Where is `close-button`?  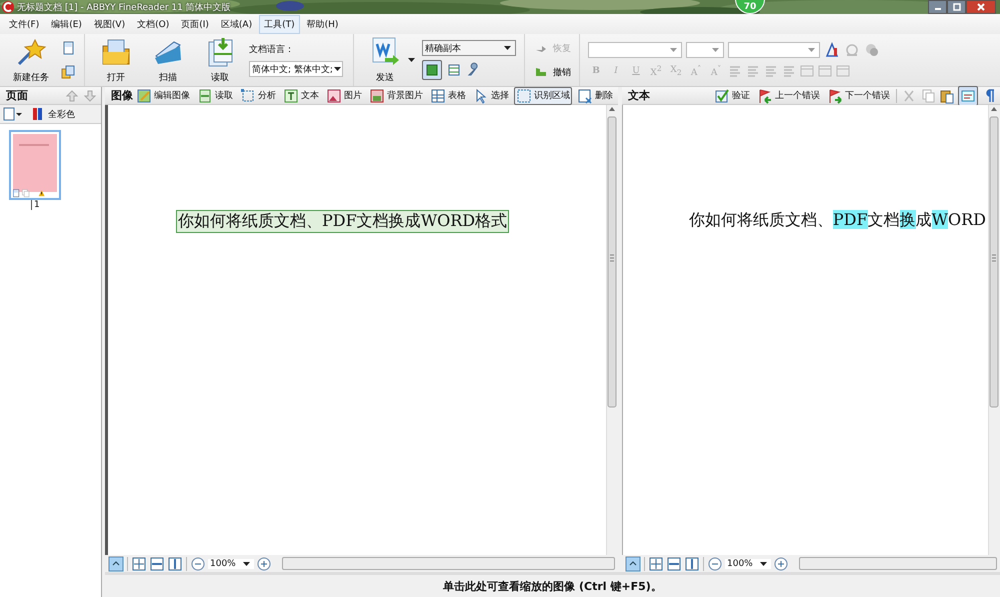 close-button is located at coordinates (981, 7).